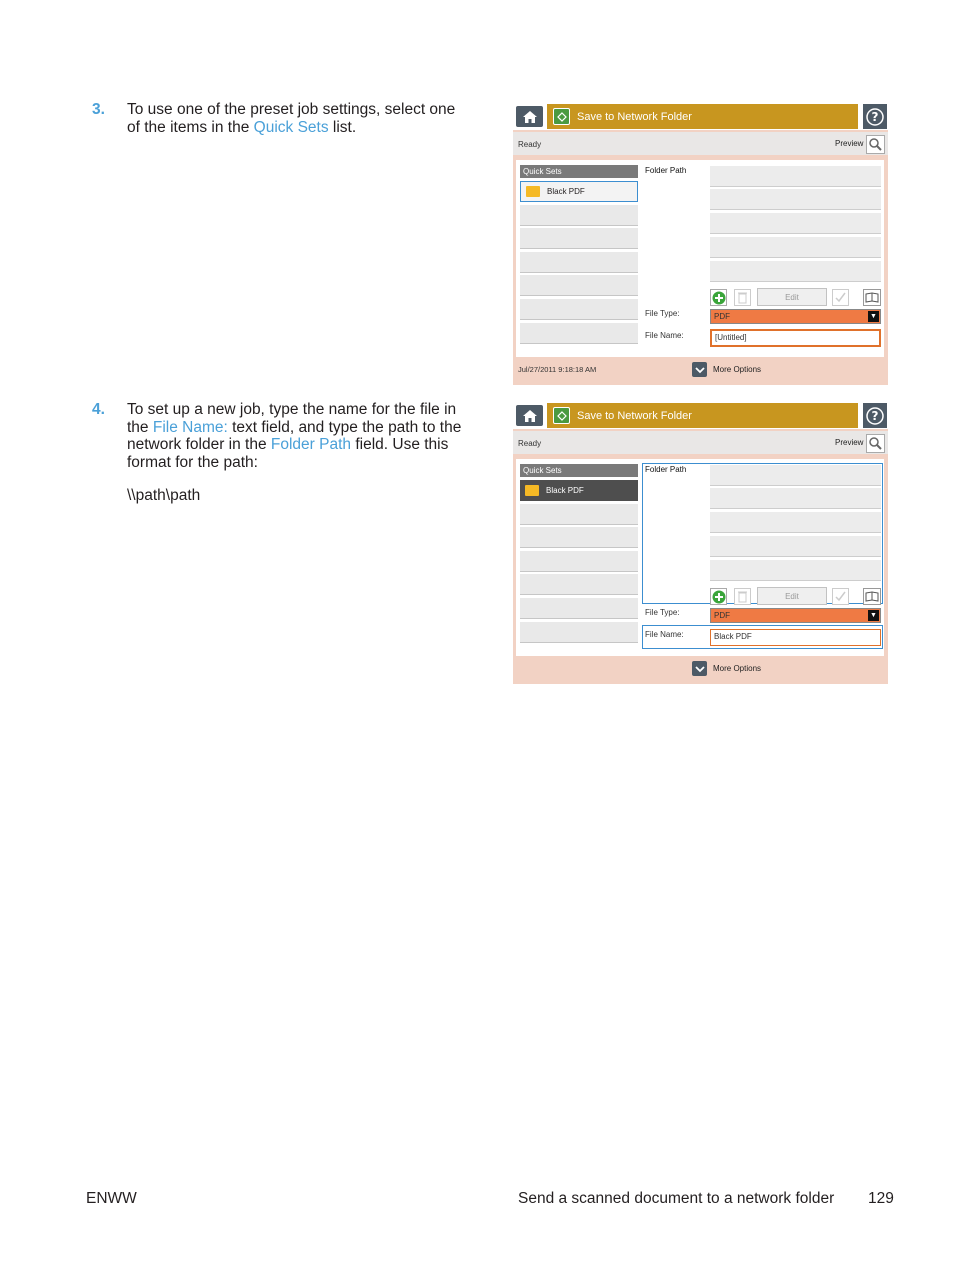  Describe the element at coordinates (557, 369) in the screenshot. I see `datetime: Jul/27/2011 9:18:18 AM` at that location.